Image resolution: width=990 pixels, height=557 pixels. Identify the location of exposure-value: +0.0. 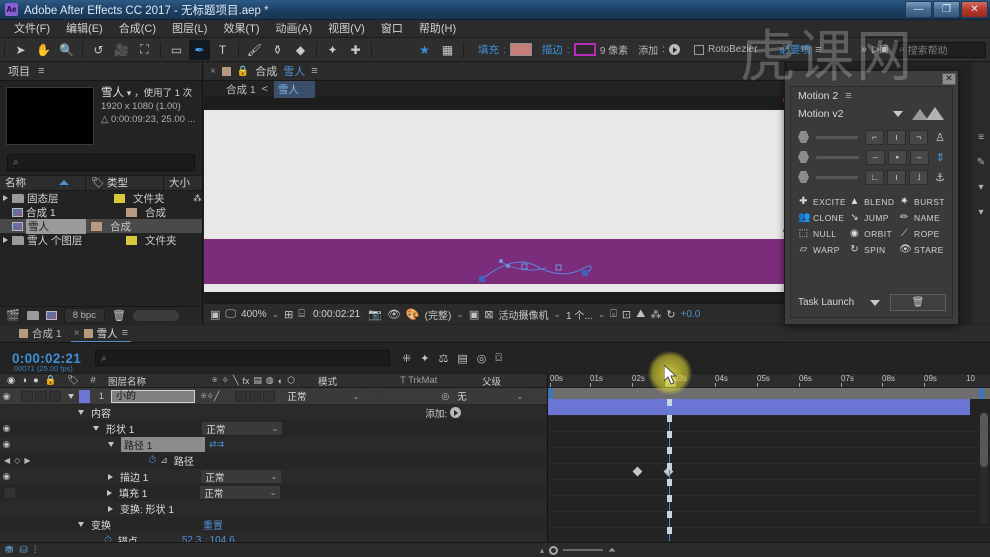
(691, 314).